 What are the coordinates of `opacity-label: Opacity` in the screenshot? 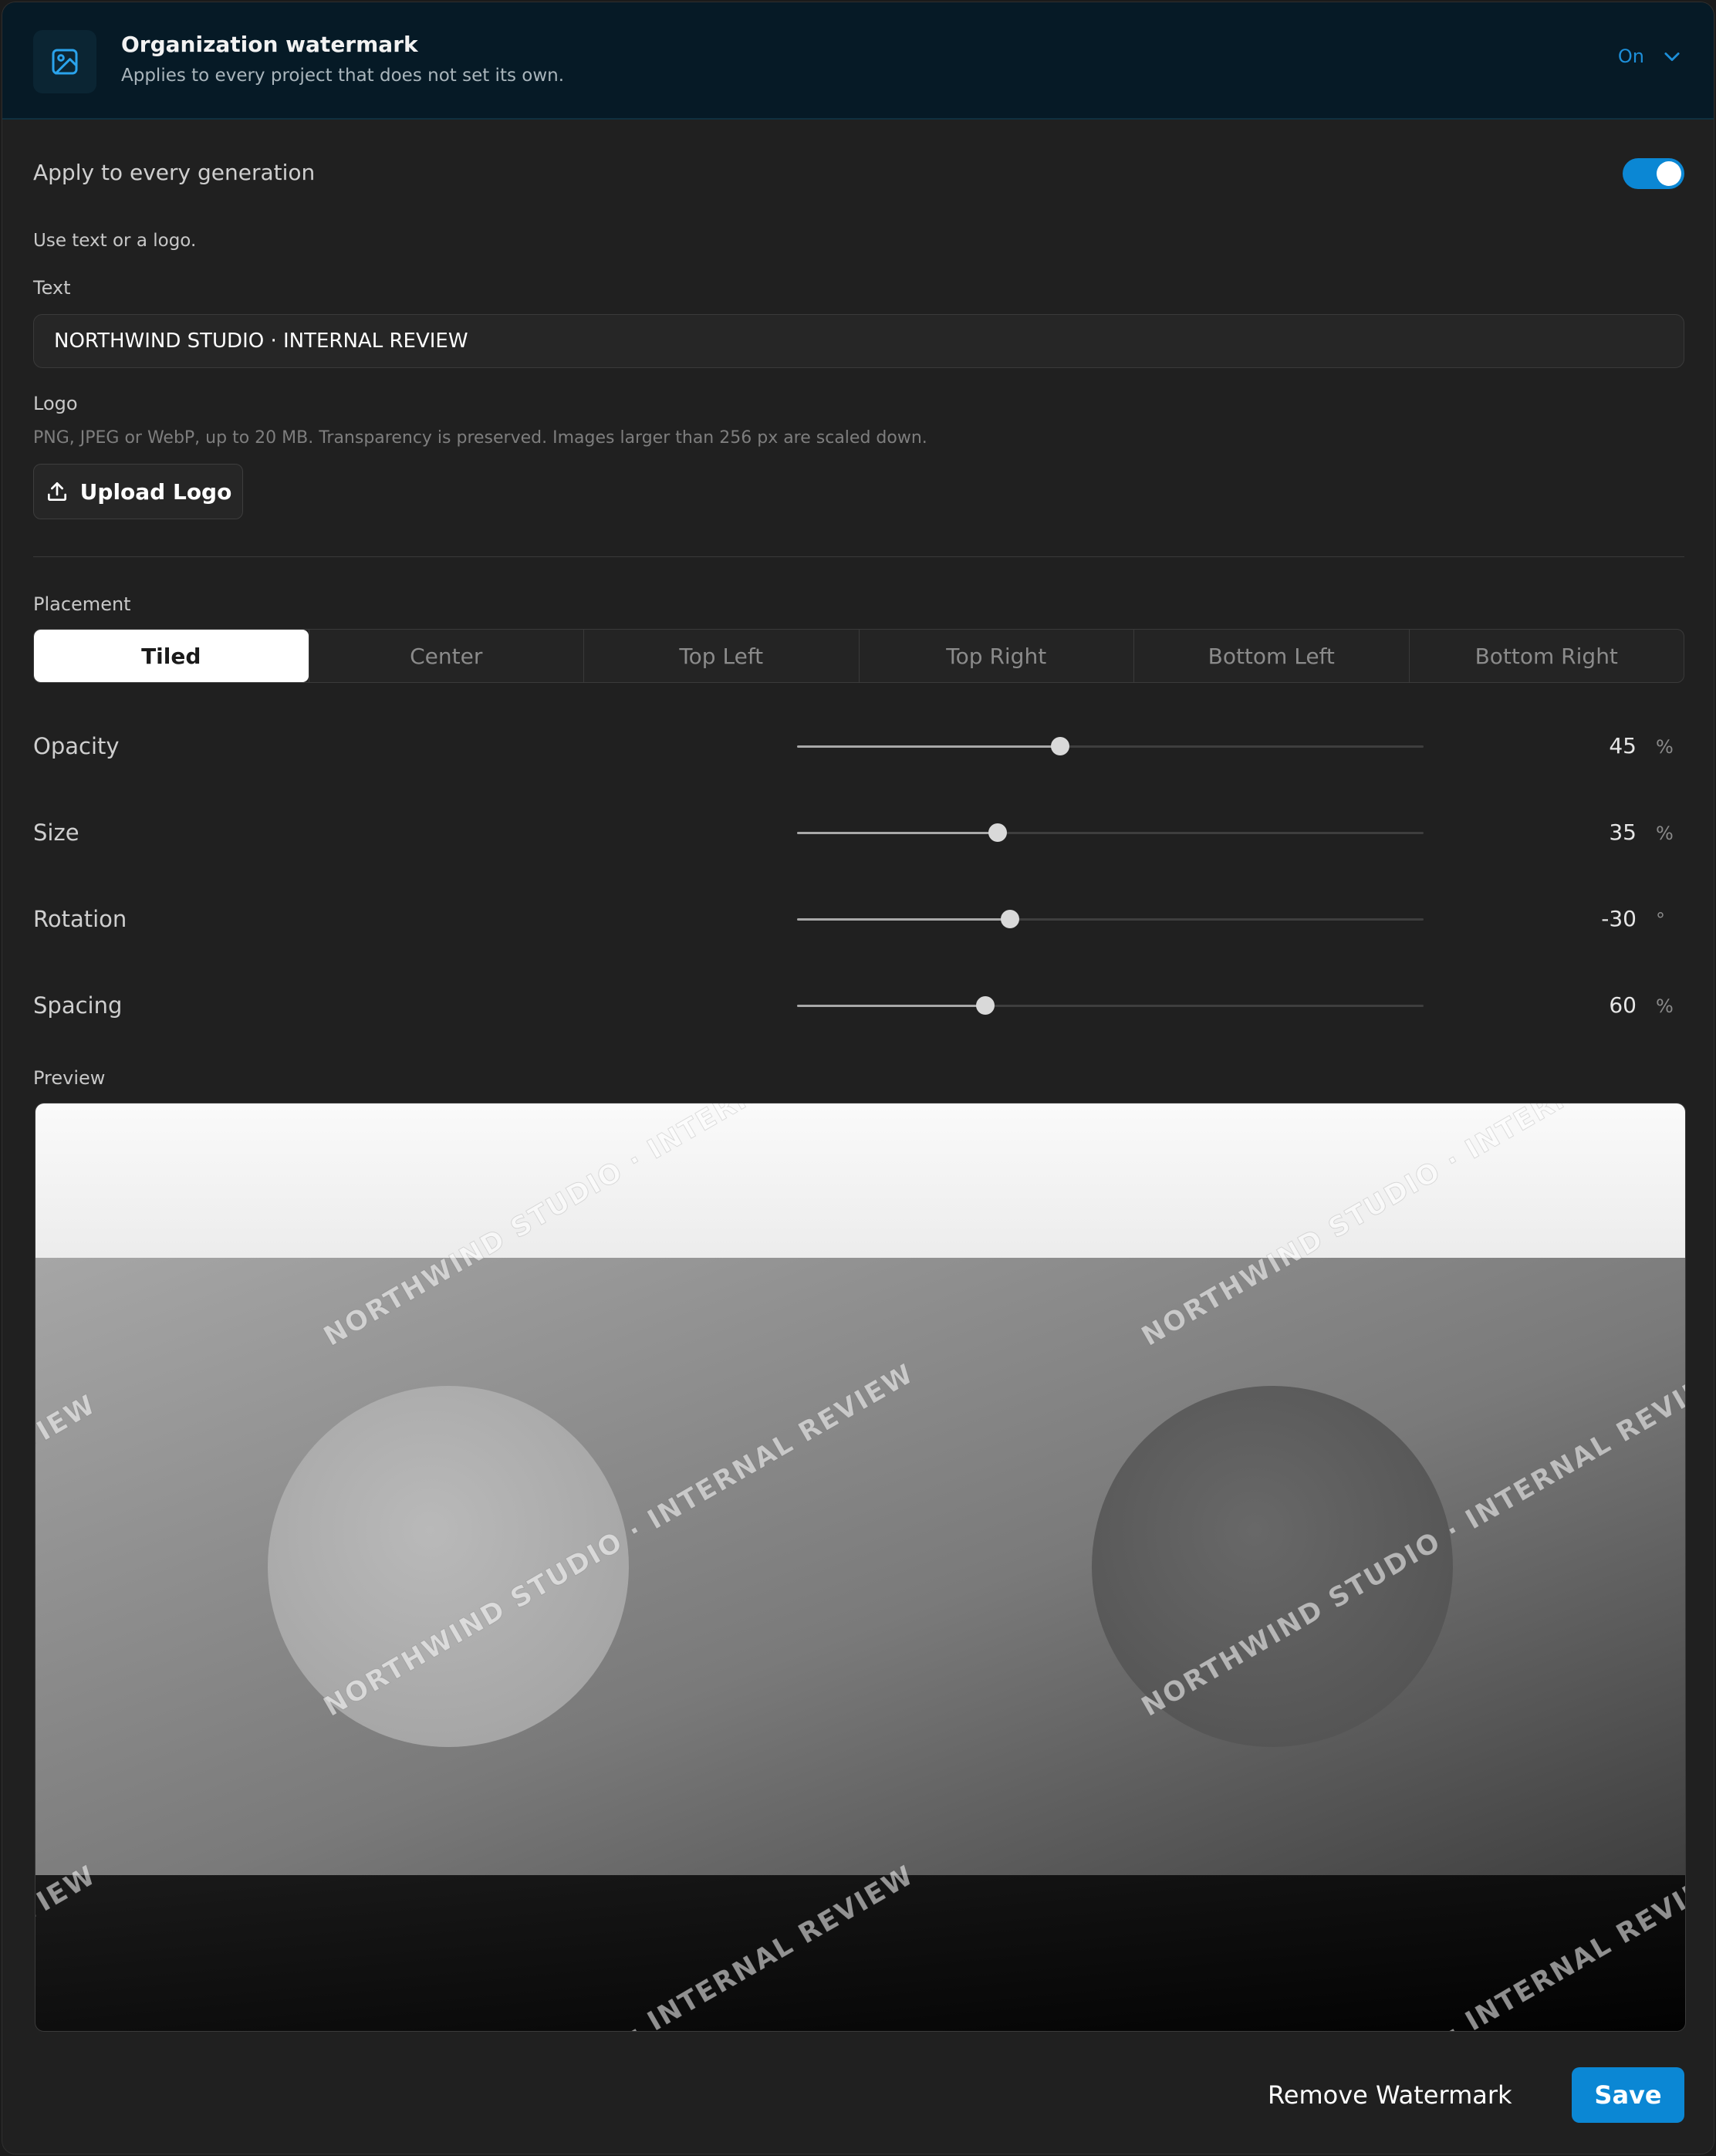 It's located at (76, 746).